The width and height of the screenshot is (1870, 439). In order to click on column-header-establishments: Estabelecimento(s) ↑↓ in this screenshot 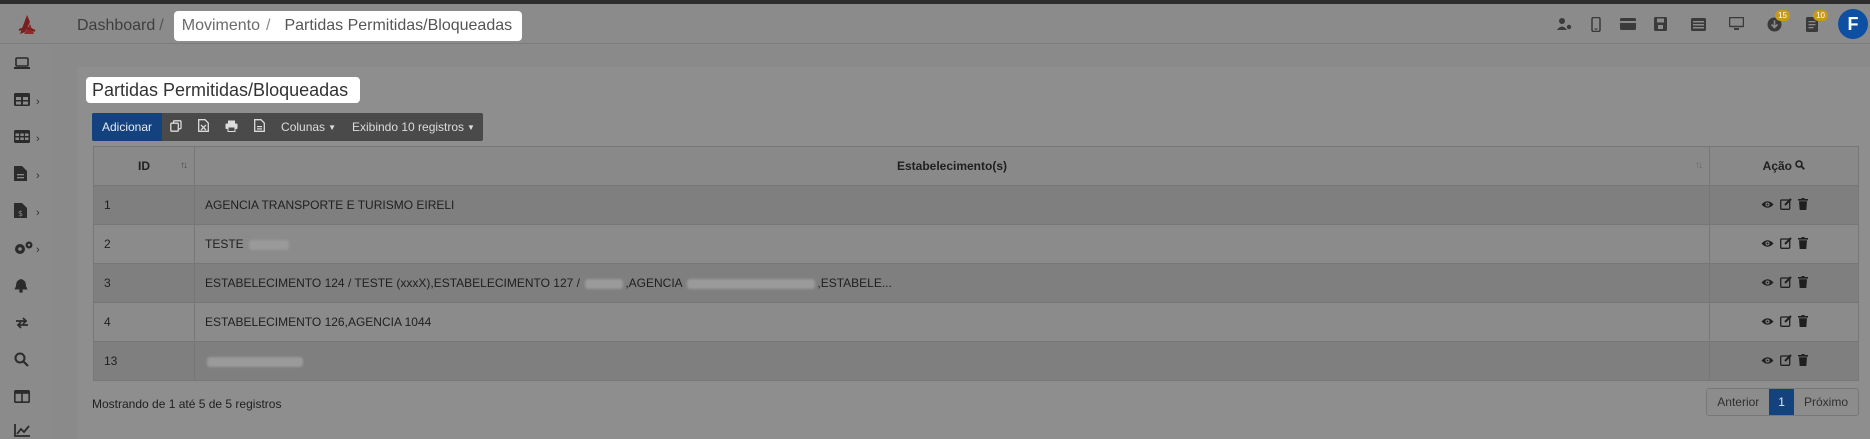, I will do `click(952, 166)`.